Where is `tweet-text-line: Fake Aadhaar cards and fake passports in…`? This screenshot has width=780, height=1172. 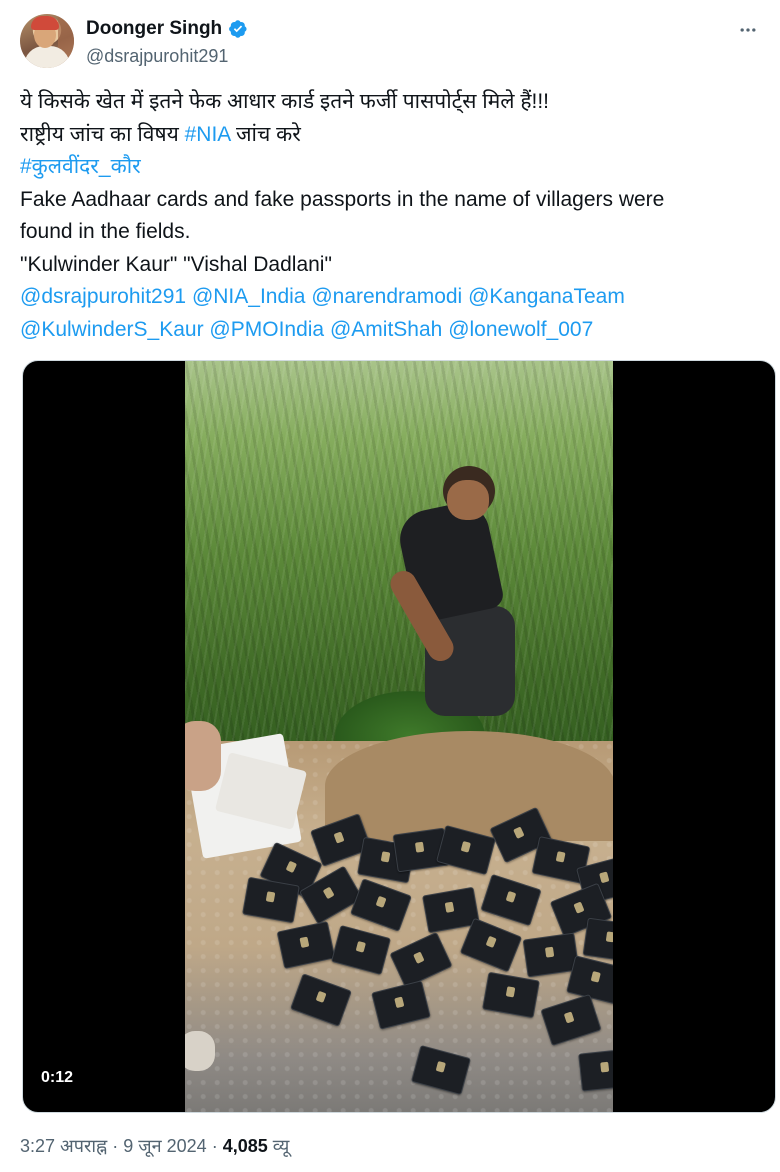
tweet-text-line: Fake Aadhaar cards and fake passports in… is located at coordinates (390, 200).